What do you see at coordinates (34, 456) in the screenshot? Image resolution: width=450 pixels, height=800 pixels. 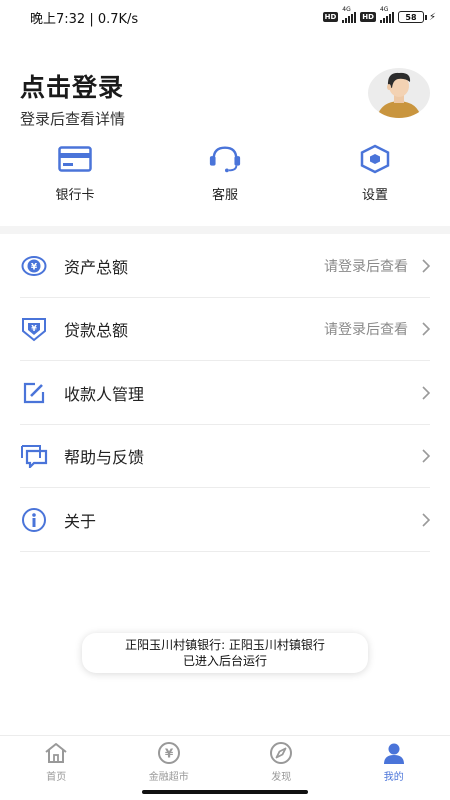 I see `chat-icon` at bounding box center [34, 456].